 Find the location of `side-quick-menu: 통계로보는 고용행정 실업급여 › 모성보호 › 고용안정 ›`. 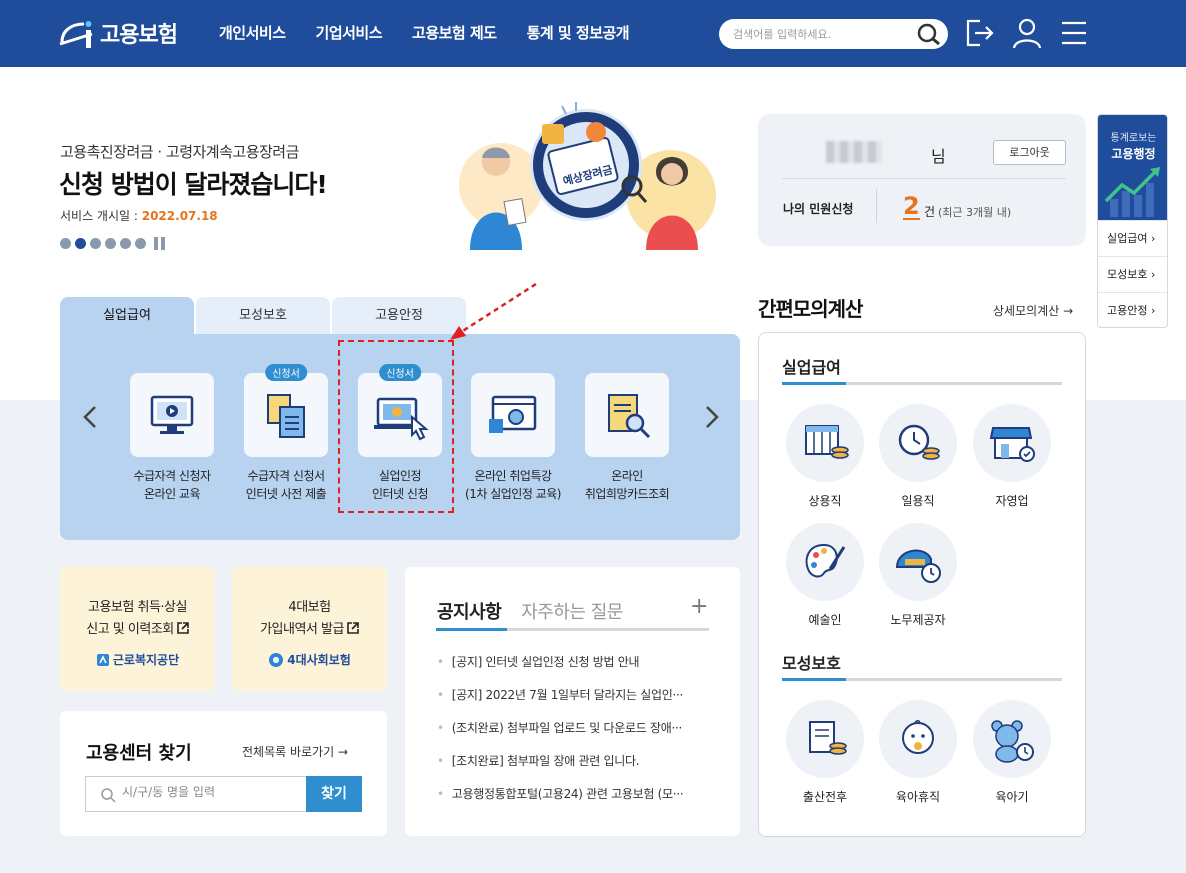

side-quick-menu: 통계로보는 고용행정 실업급여 › 모성보호 › 고용안정 › is located at coordinates (1132, 221).